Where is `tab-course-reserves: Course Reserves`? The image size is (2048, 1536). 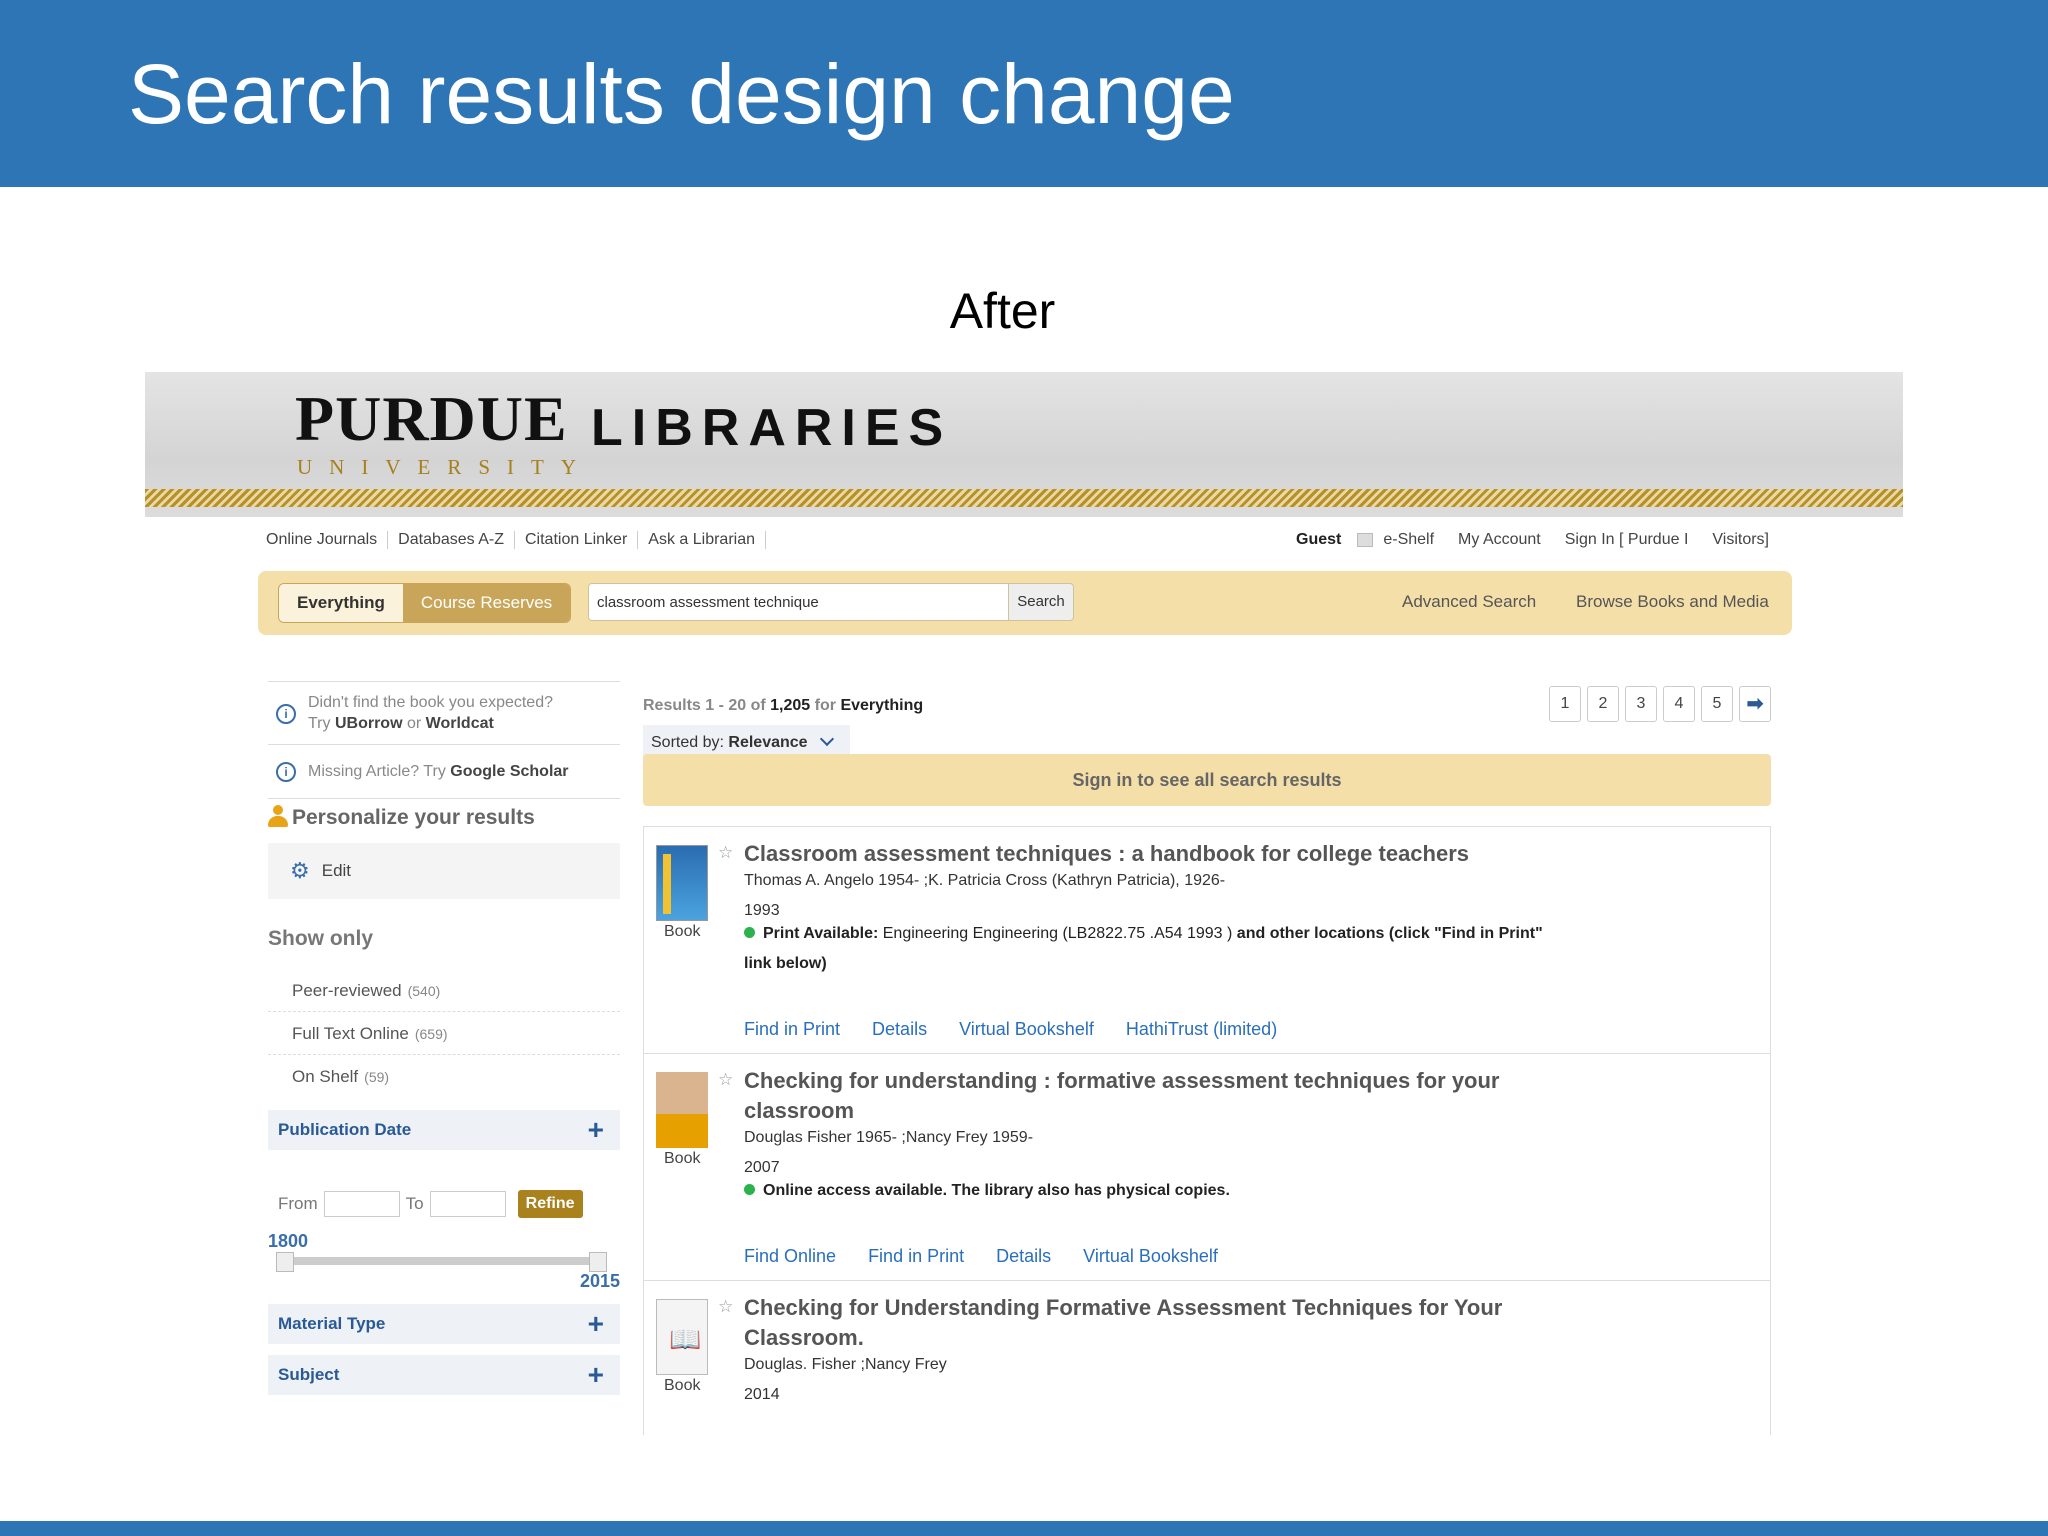
tab-course-reserves: Course Reserves is located at coordinates (486, 603).